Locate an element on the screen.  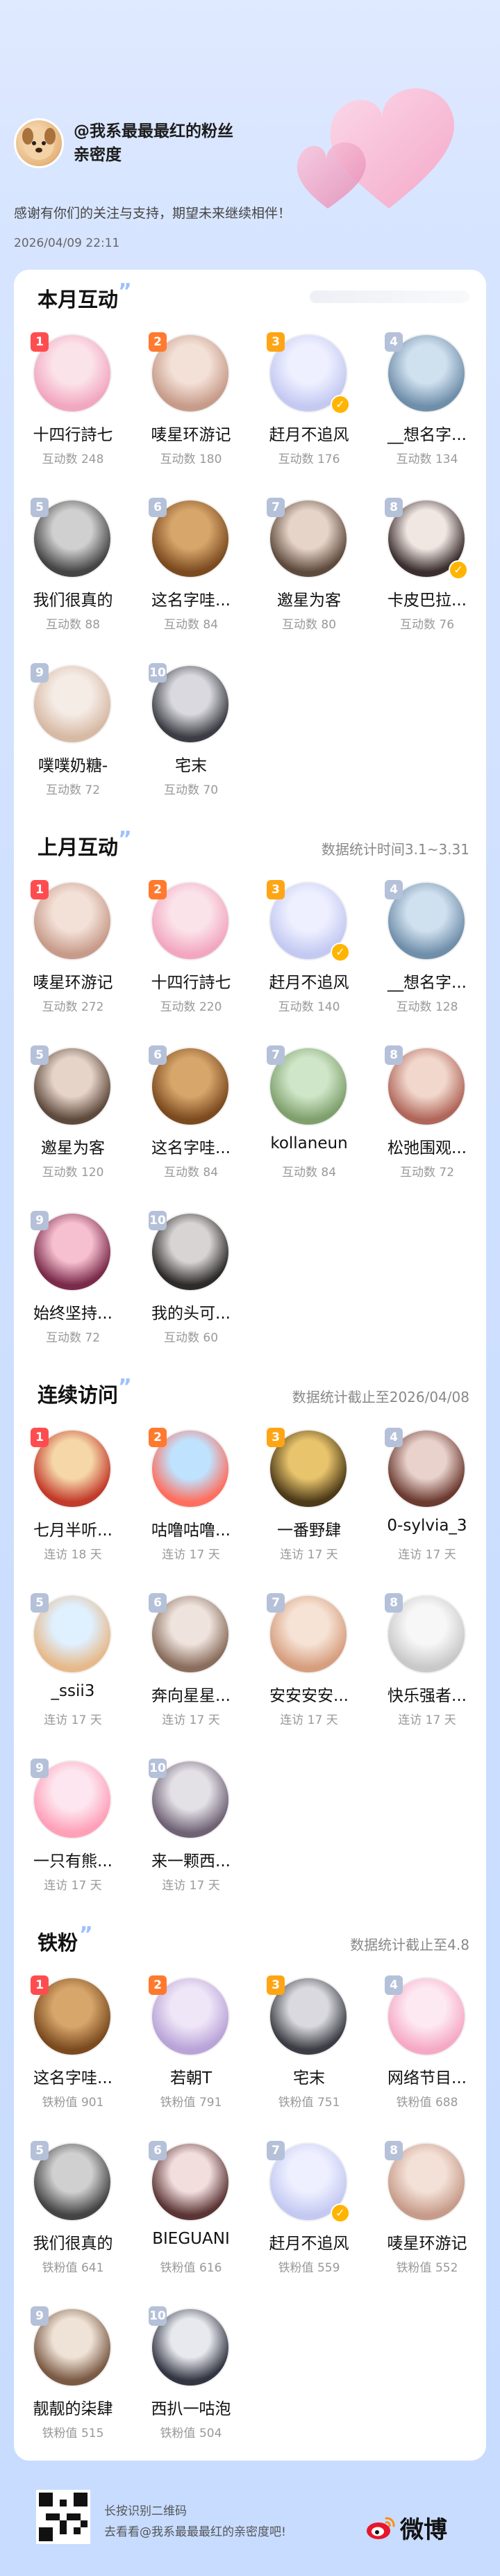
fan-item: 3 一番野肆 连访 17 天 is located at coordinates (309, 1508).